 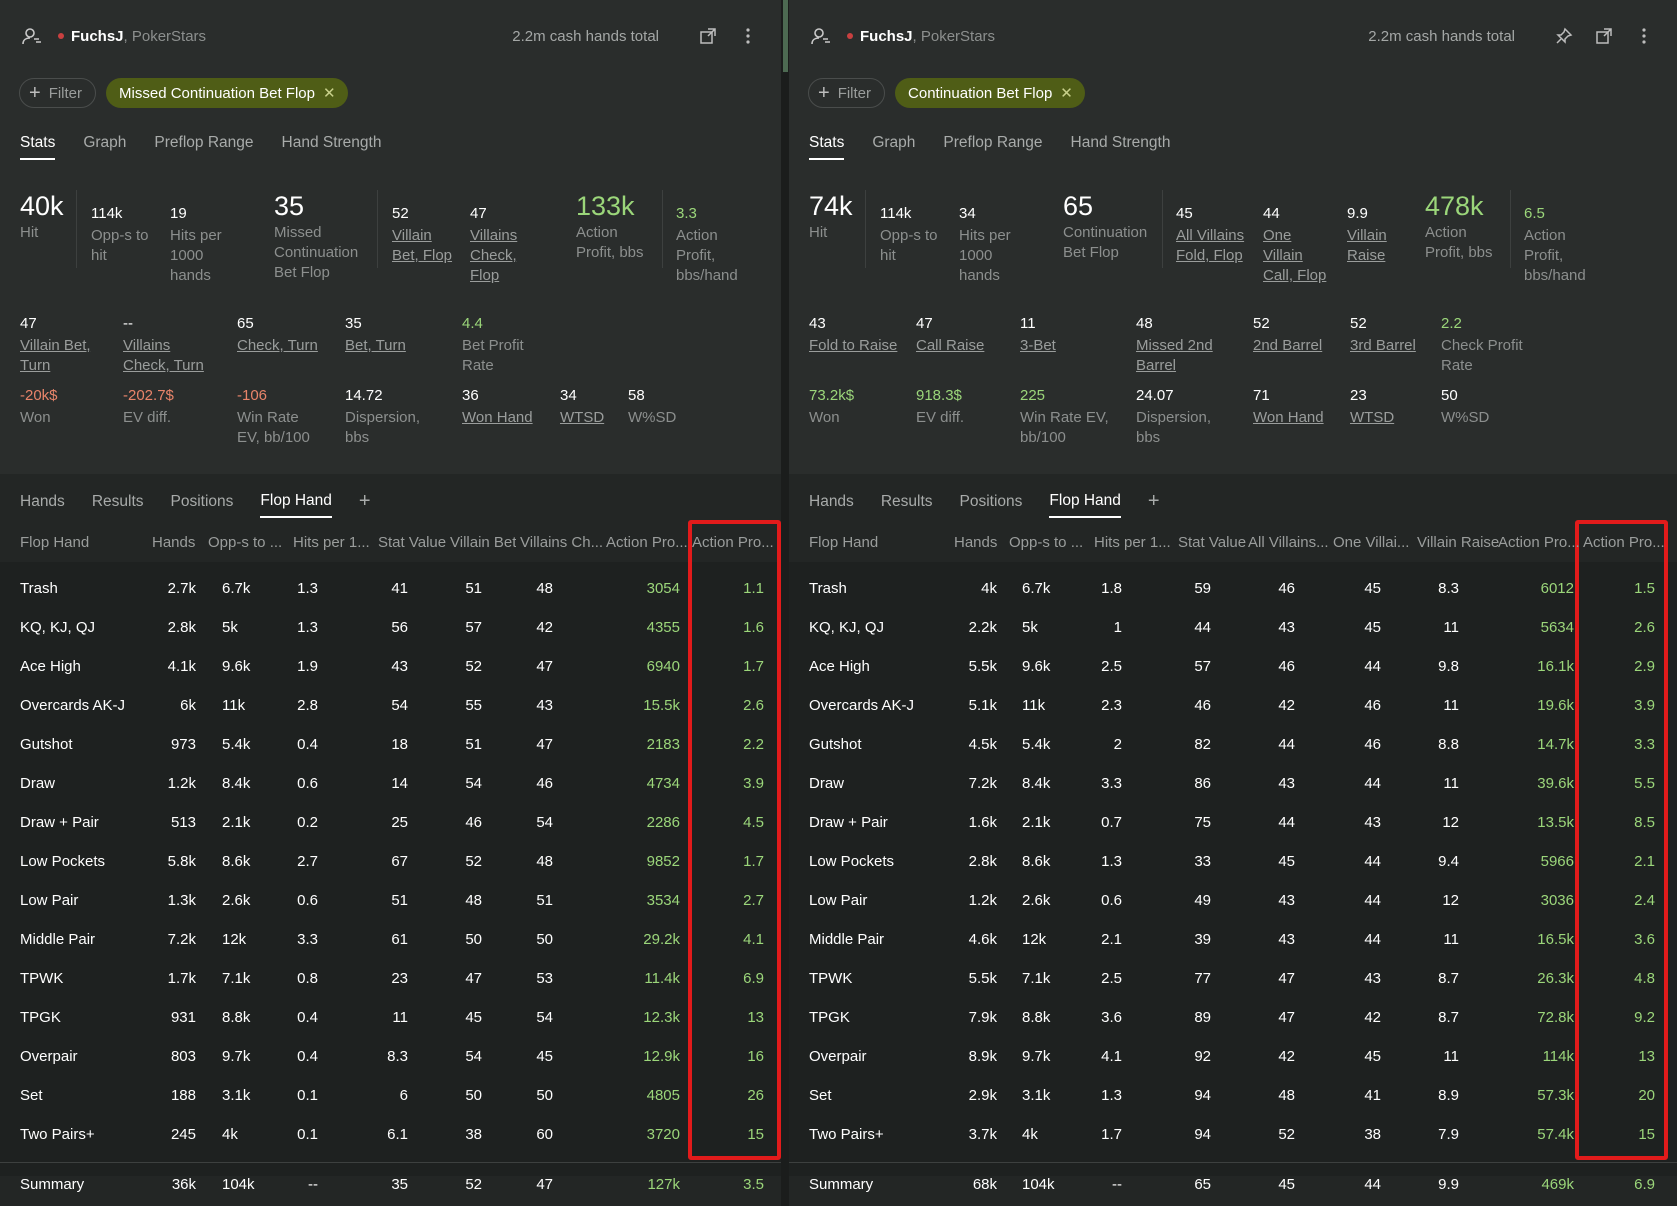 I want to click on table-row: Two Pairs+ 3.7k 4k 1.7 94 52 38 7.9 57.4k 15, so click(x=1233, y=1135).